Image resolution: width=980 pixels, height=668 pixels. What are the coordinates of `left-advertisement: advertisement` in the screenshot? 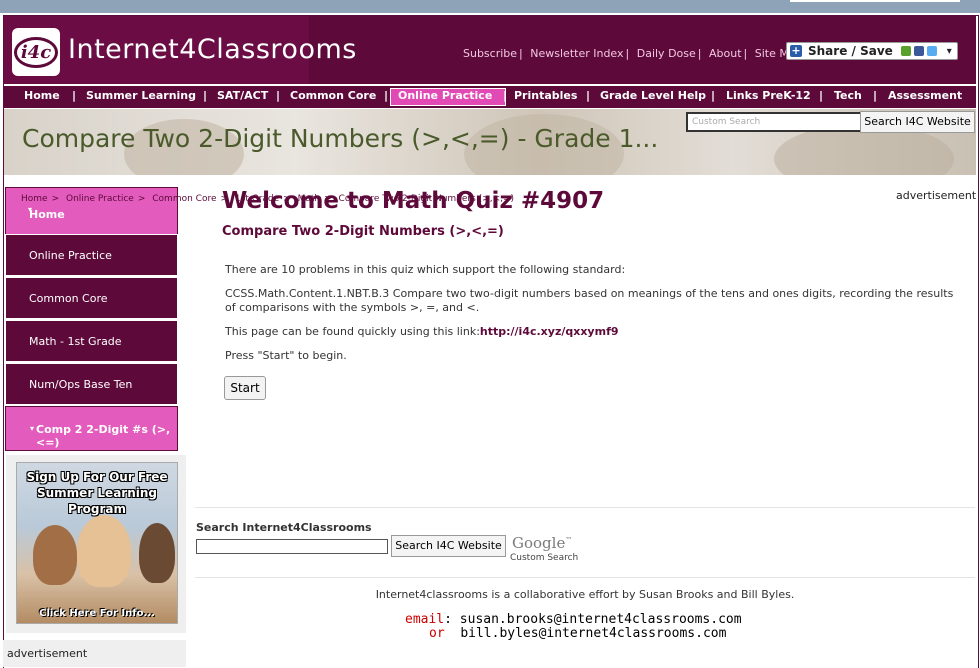 It's located at (94, 653).